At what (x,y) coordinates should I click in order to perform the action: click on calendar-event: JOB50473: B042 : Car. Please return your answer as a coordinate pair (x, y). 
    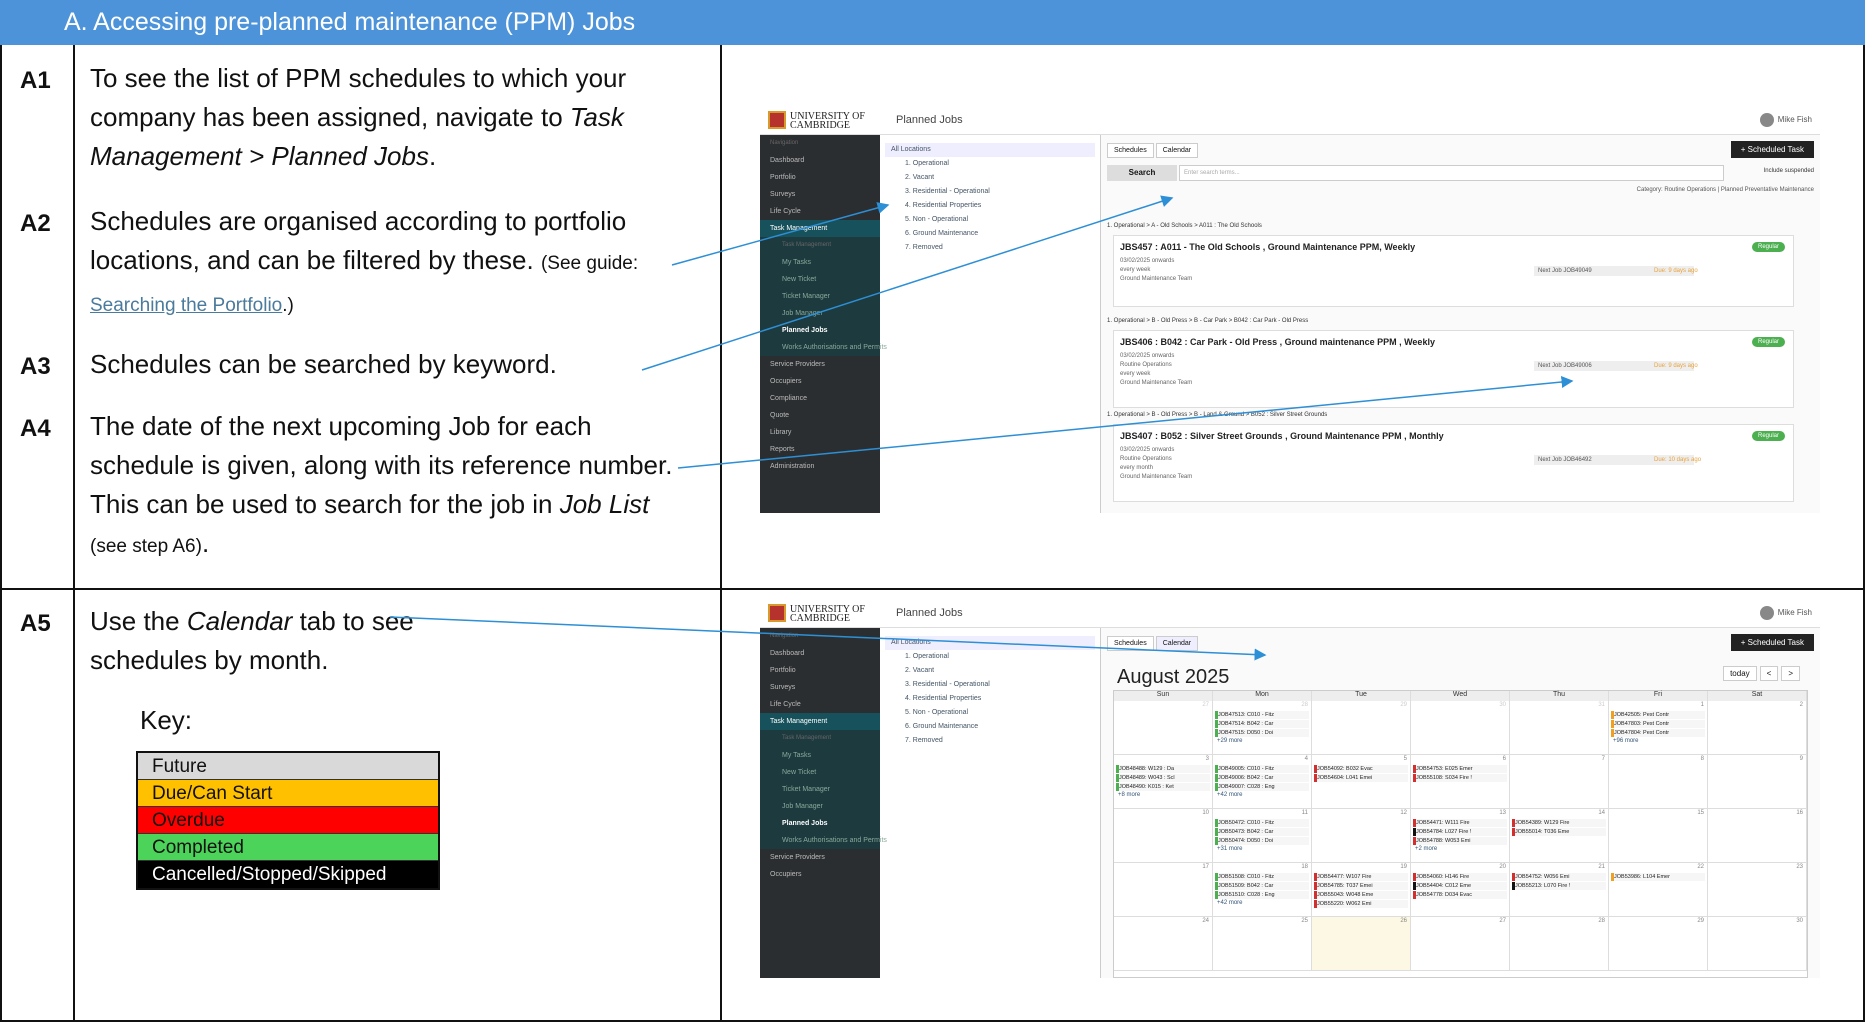
    Looking at the image, I should click on (1262, 832).